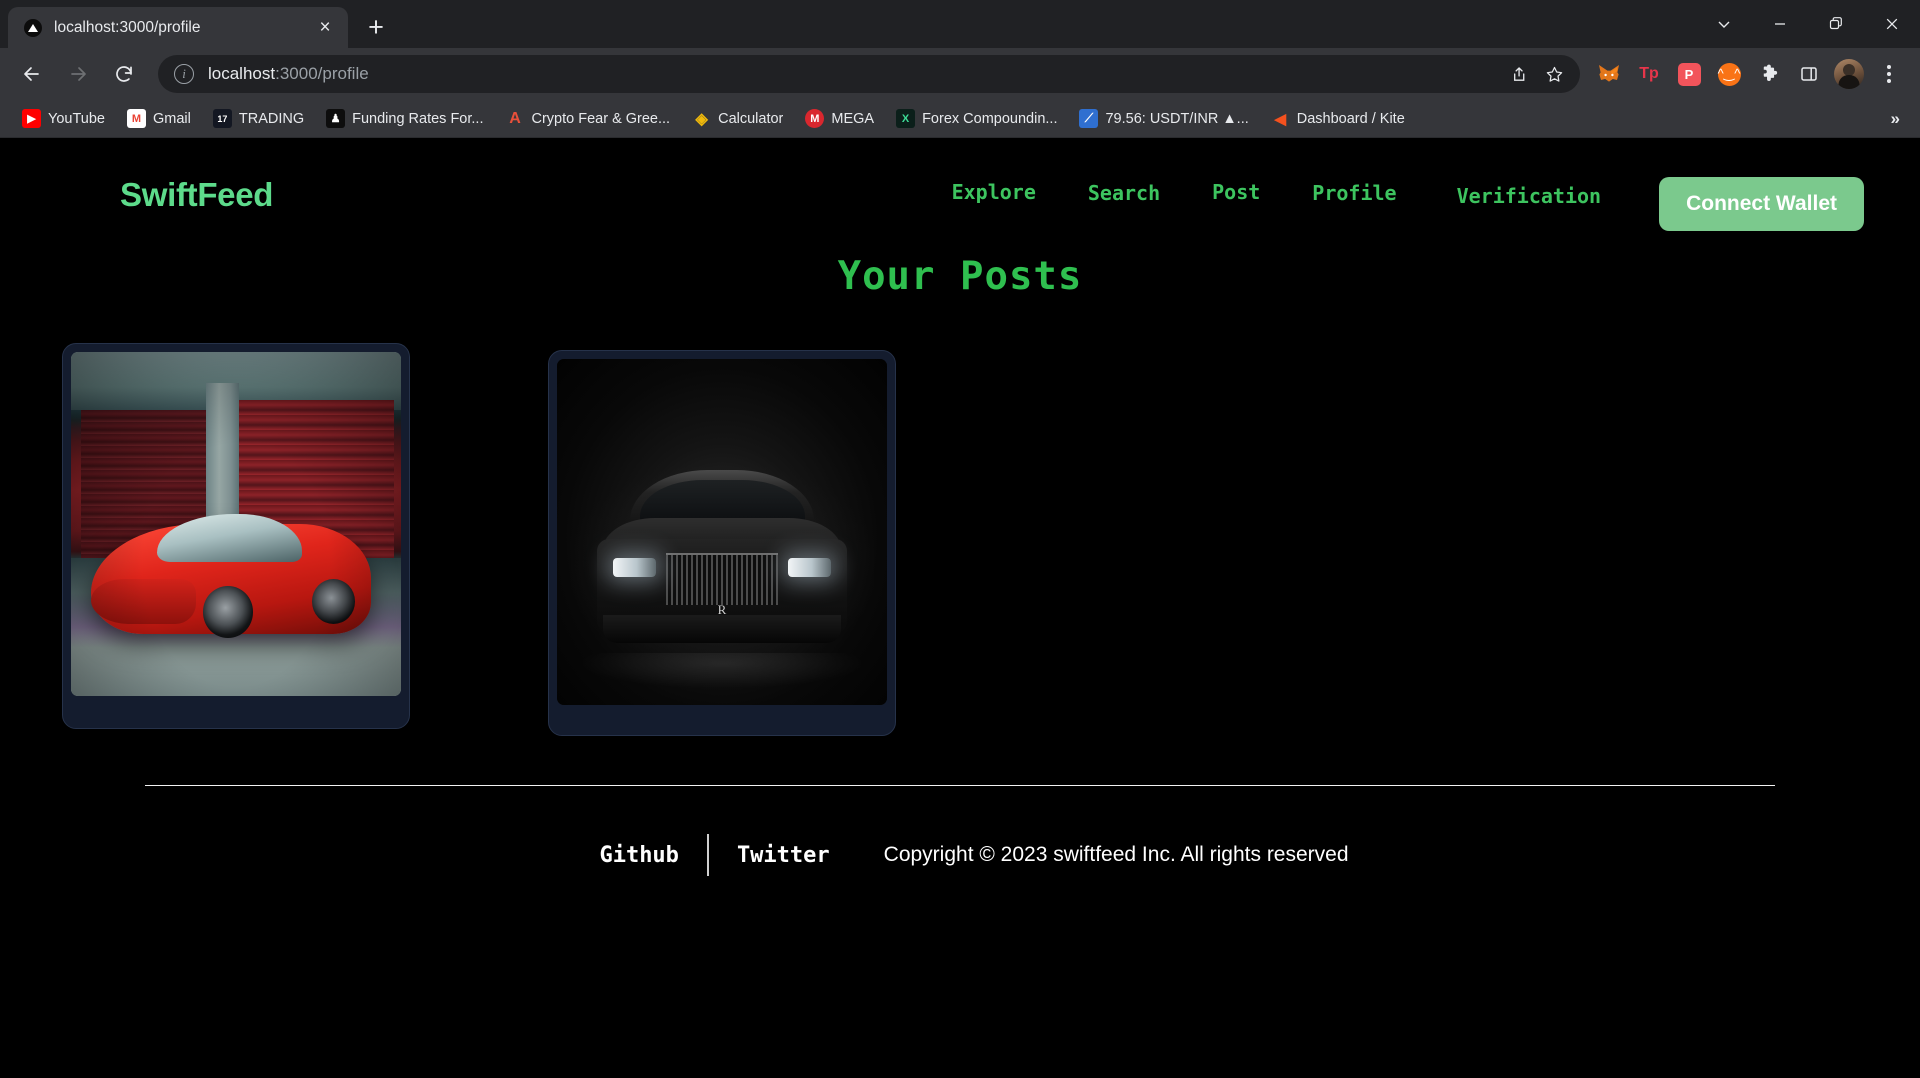  Describe the element at coordinates (1809, 74) in the screenshot. I see `side-panel-icon` at that location.